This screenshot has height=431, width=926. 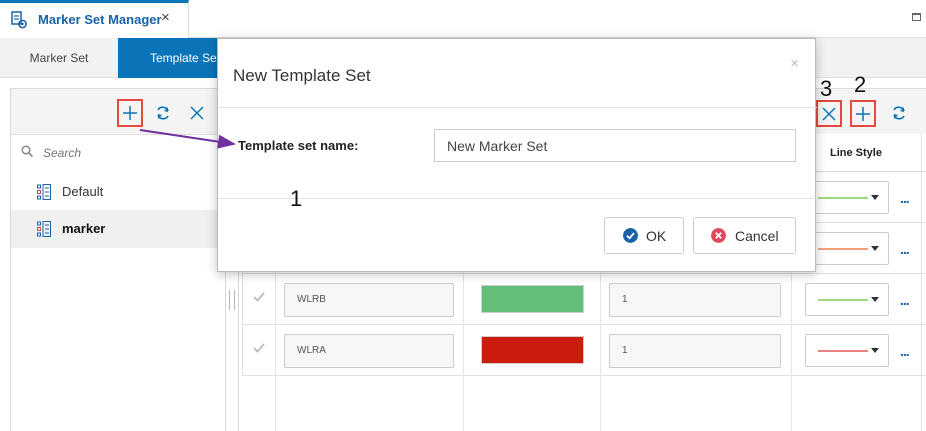 I want to click on dialog-title: New Template Set, so click(x=302, y=75).